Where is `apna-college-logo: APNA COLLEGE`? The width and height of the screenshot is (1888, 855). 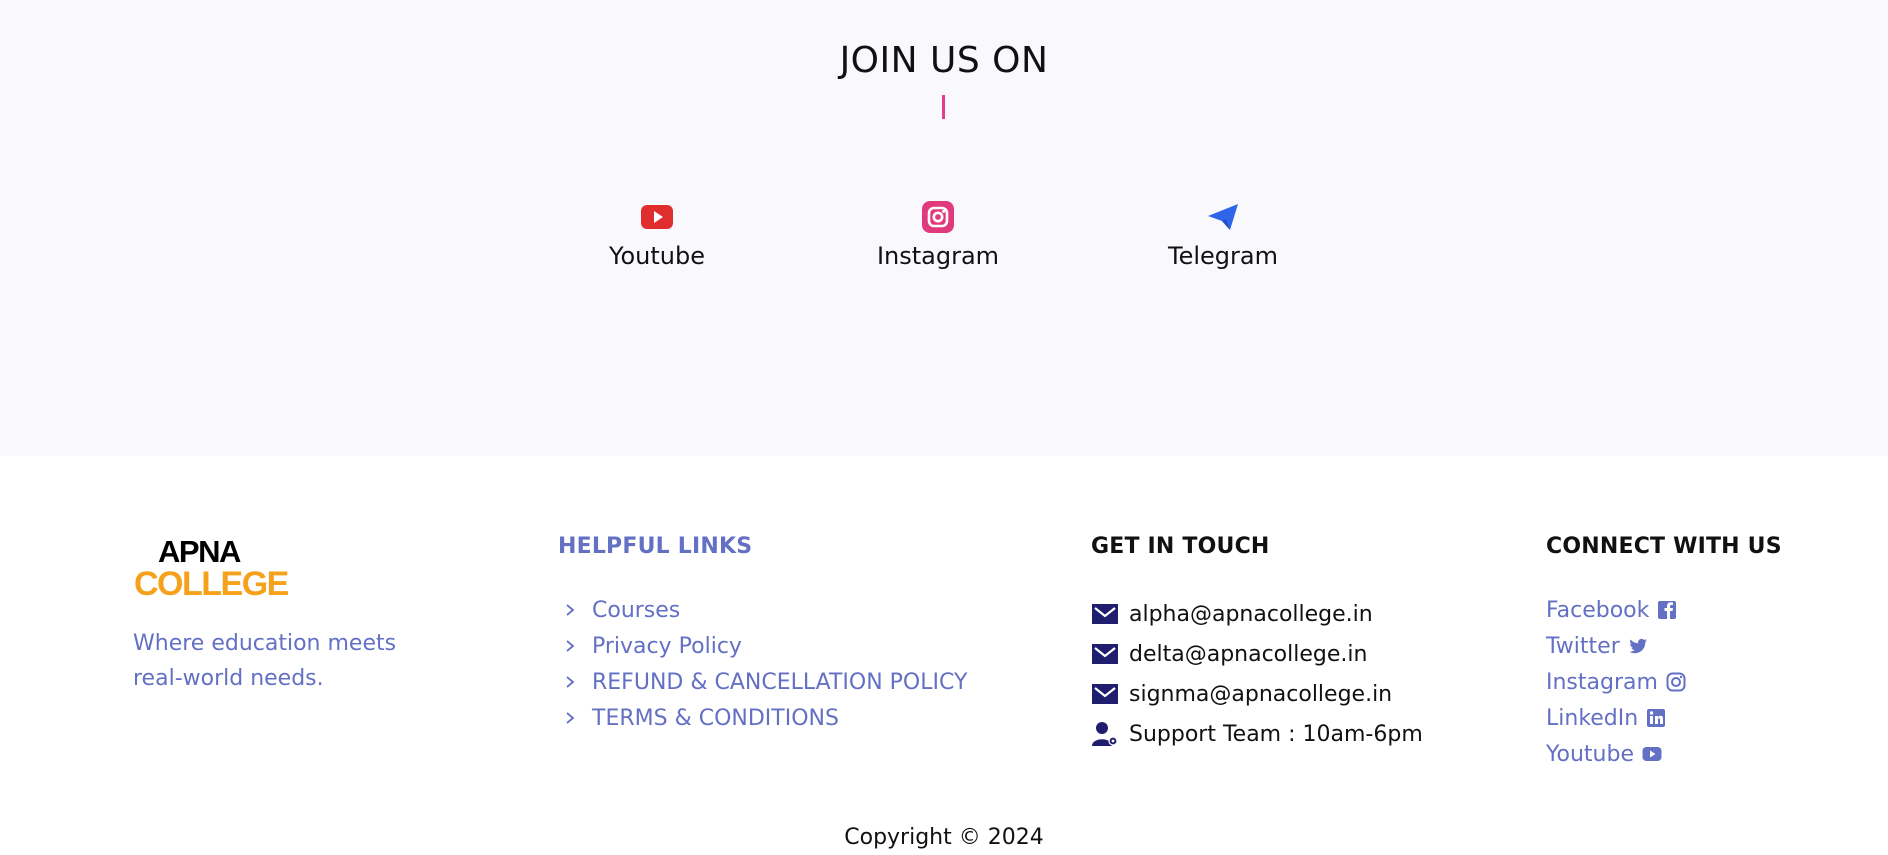
apna-college-logo: APNA COLLEGE is located at coordinates (211, 569).